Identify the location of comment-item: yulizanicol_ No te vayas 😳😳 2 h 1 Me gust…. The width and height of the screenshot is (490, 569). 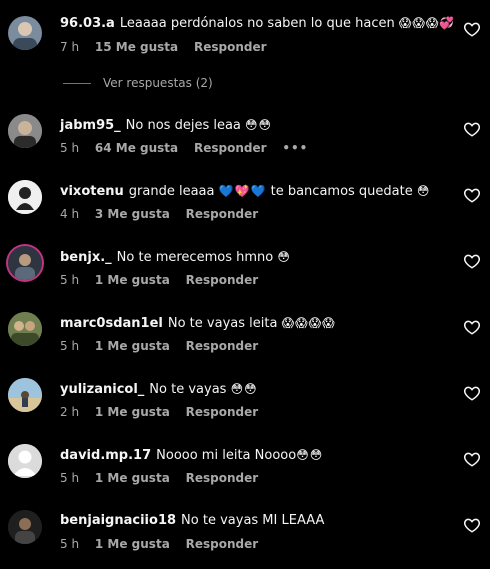
(245, 404).